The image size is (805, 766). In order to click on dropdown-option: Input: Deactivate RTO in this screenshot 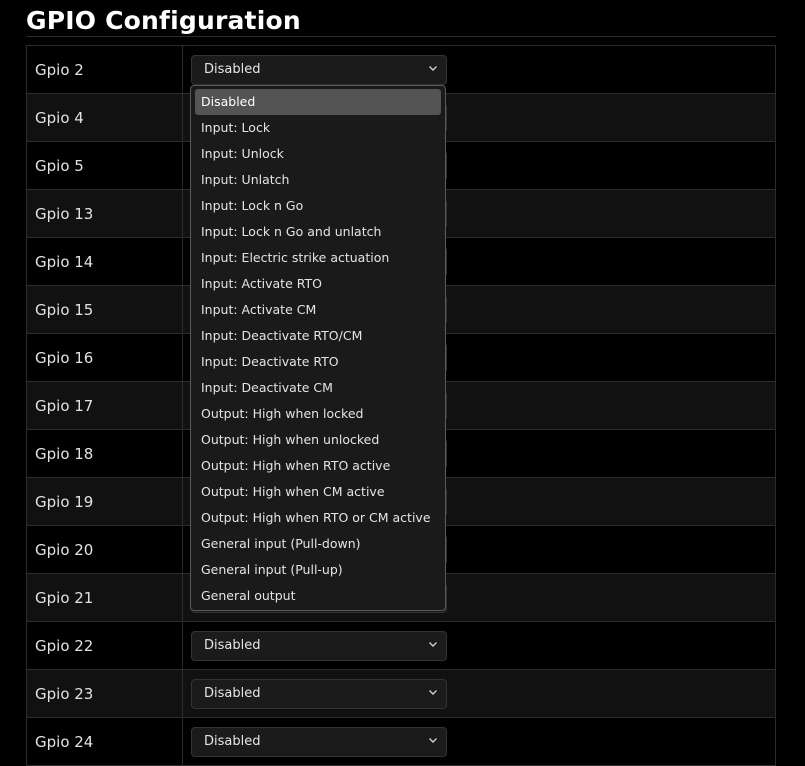, I will do `click(318, 362)`.